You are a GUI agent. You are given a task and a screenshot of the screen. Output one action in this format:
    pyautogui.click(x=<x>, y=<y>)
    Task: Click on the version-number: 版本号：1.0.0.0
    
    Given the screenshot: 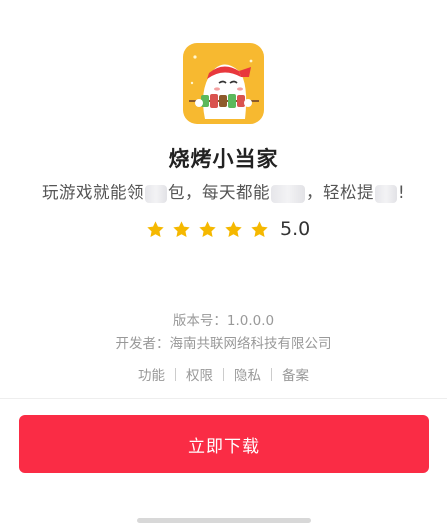 What is the action you would take?
    pyautogui.click(x=223, y=321)
    